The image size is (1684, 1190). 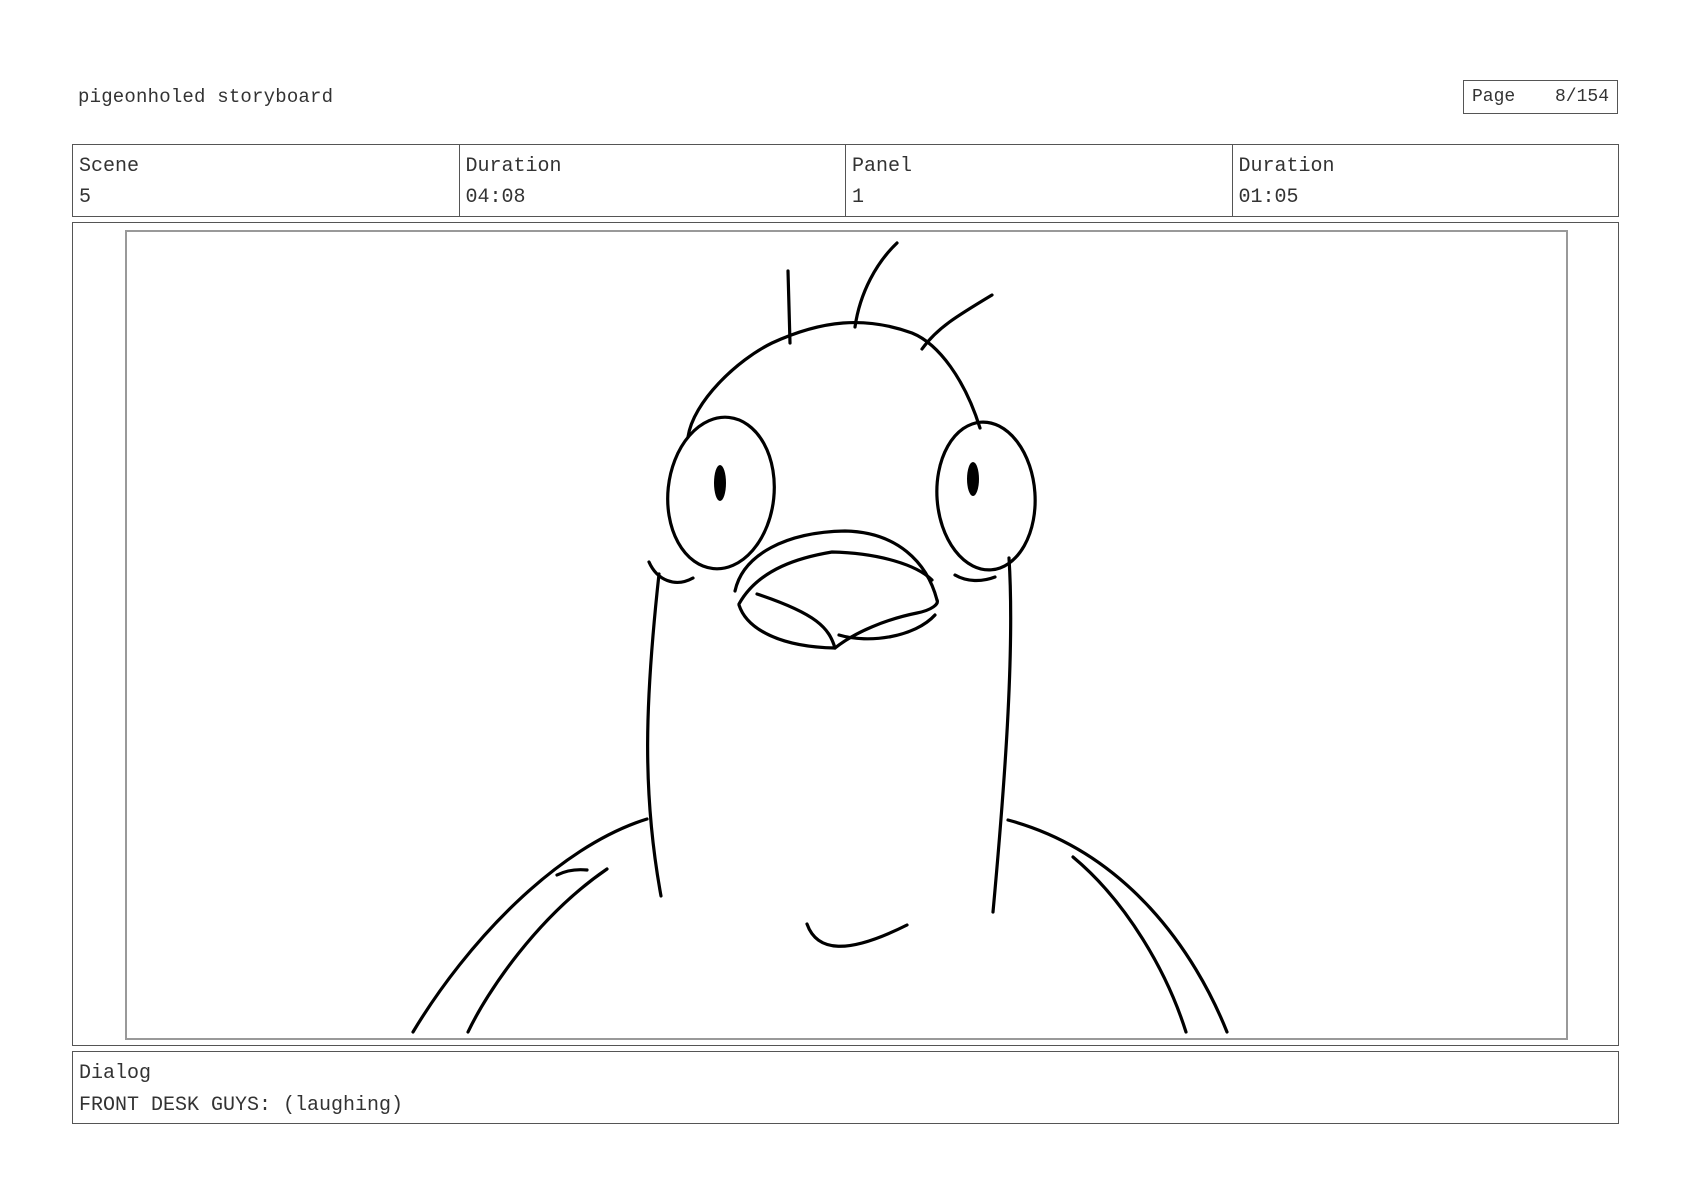 I want to click on scene-duration-value: 04:08, so click(x=495, y=197).